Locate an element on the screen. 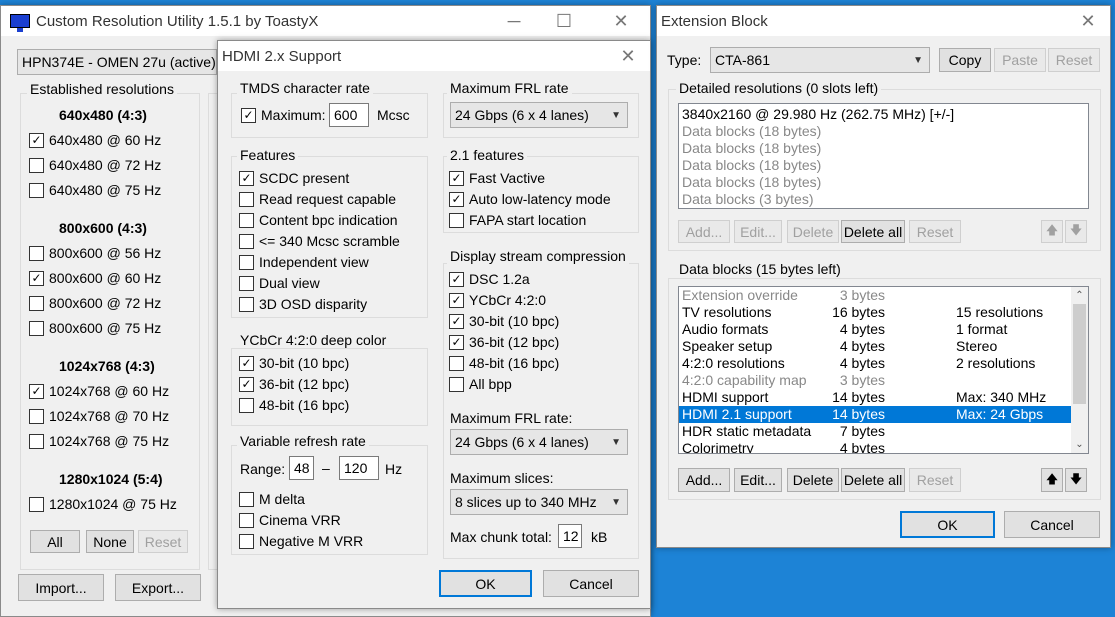  feature-checkbox: <= 340 Mcsc scramble is located at coordinates (319, 241).